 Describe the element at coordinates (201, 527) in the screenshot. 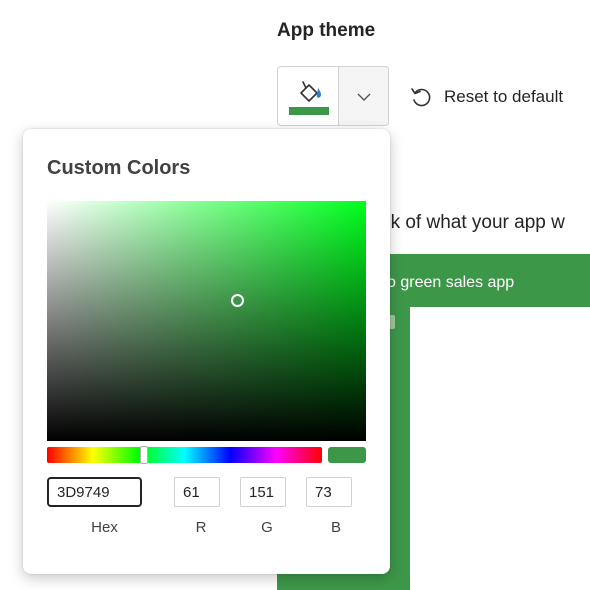

I see `red-label: R` at that location.